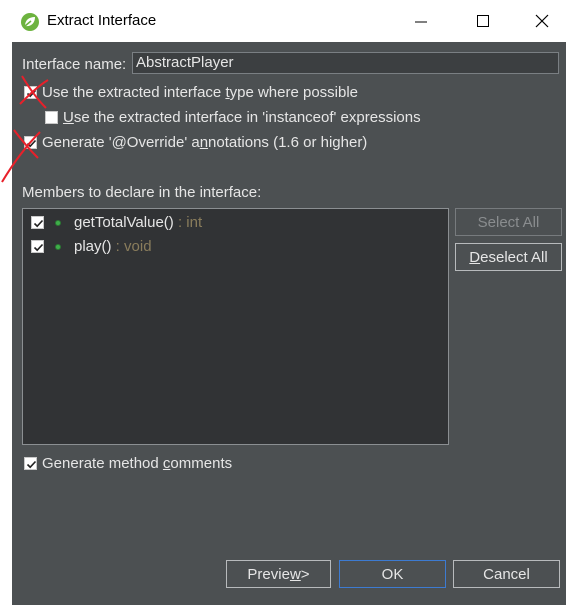 This screenshot has width=578, height=609. What do you see at coordinates (392, 574) in the screenshot?
I see `ok-button: OK` at bounding box center [392, 574].